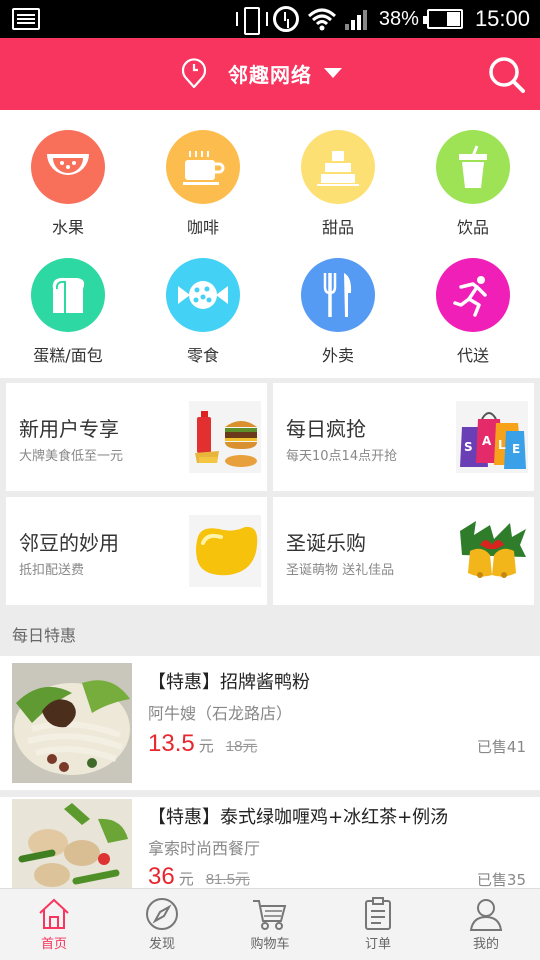  What do you see at coordinates (68, 295) in the screenshot?
I see `bread-icon` at bounding box center [68, 295].